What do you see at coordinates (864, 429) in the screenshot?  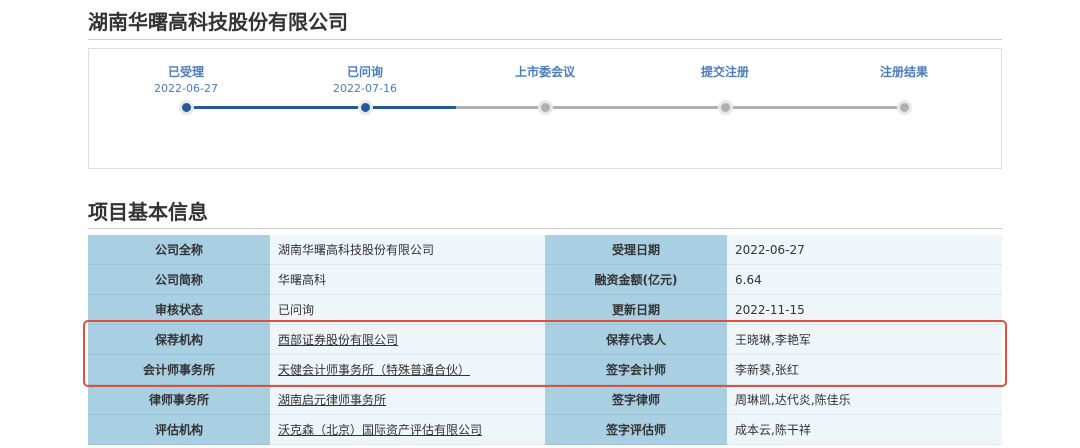 I see `field-value: 成本云,陈干祥` at bounding box center [864, 429].